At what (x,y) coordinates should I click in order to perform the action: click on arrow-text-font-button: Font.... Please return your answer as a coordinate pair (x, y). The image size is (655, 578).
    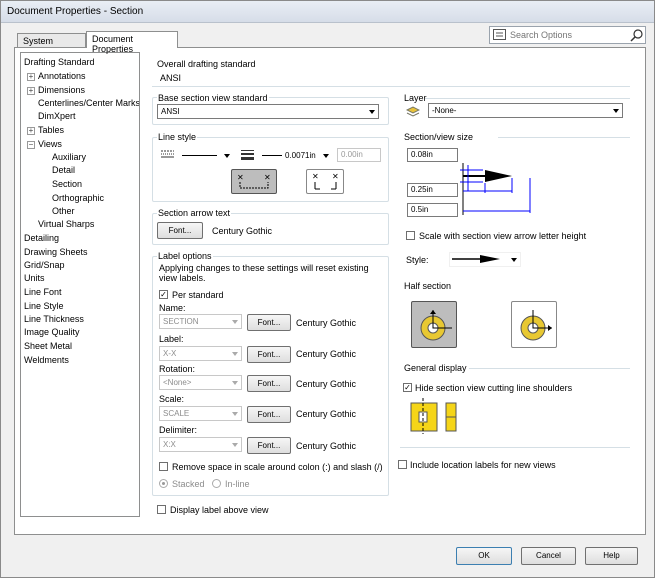
    Looking at the image, I should click on (180, 230).